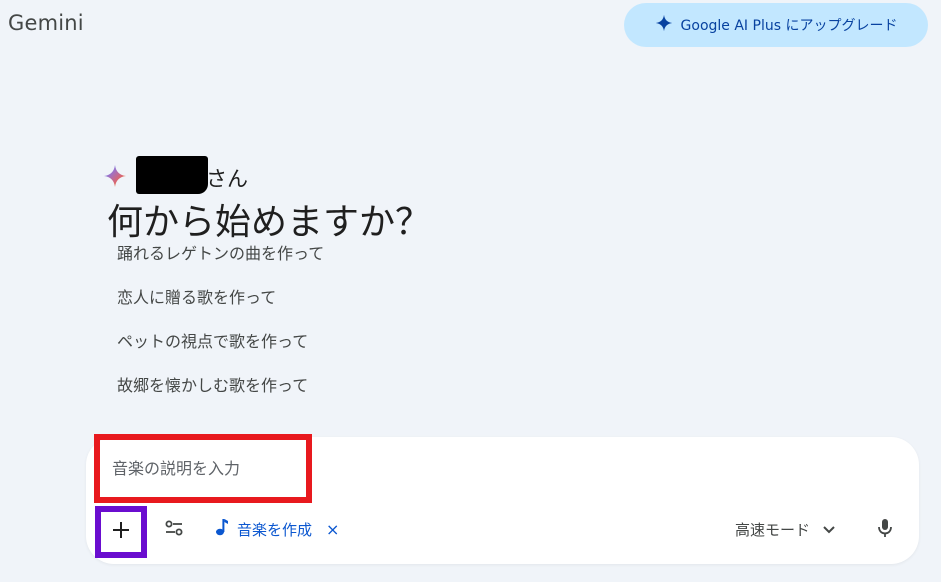  Describe the element at coordinates (789, 26) in the screenshot. I see `upgrade-button-label: Google AI Plus にアップグレード` at that location.